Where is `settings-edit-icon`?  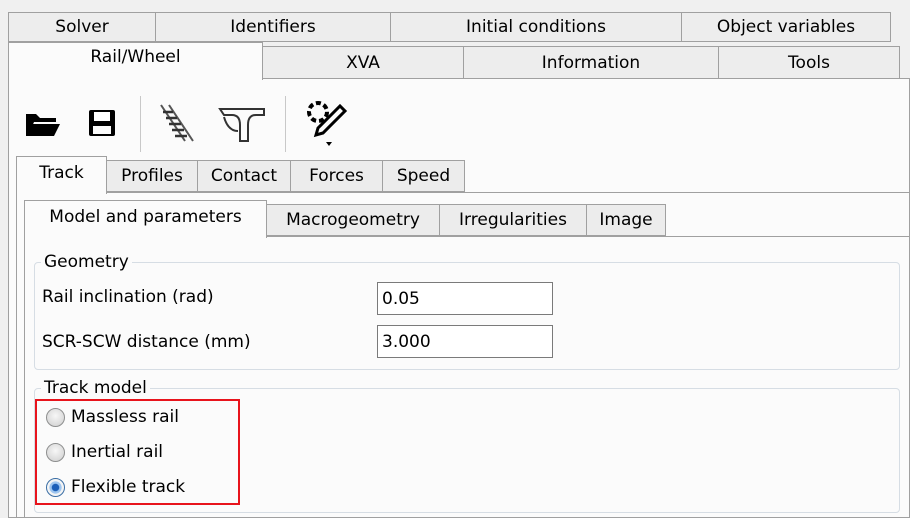
settings-edit-icon is located at coordinates (326, 123).